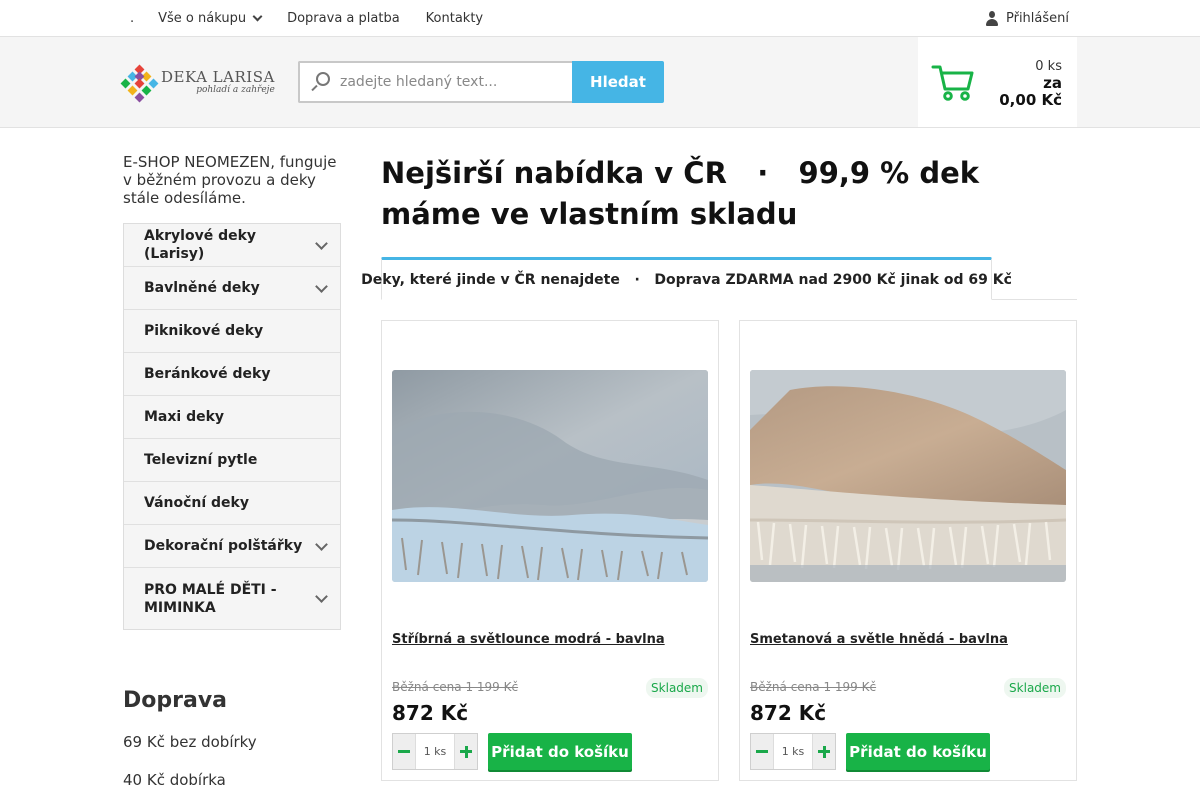 The width and height of the screenshot is (1200, 800). Describe the element at coordinates (204, 331) in the screenshot. I see `sidebar-item-label: Piknikové deky` at that location.